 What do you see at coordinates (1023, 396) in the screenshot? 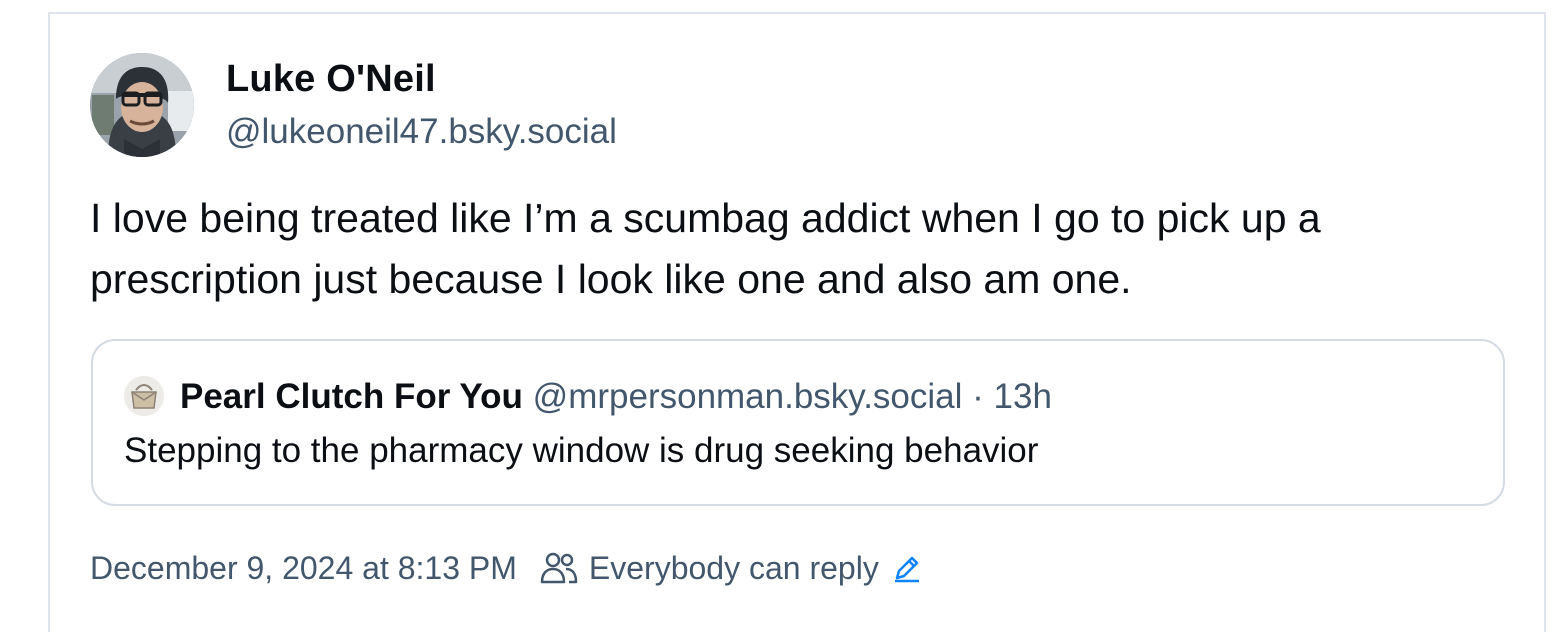
I see `quote-timestamp: 13h` at bounding box center [1023, 396].